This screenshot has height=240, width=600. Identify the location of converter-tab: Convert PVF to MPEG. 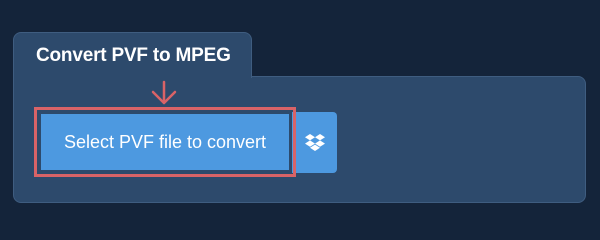
(132, 55).